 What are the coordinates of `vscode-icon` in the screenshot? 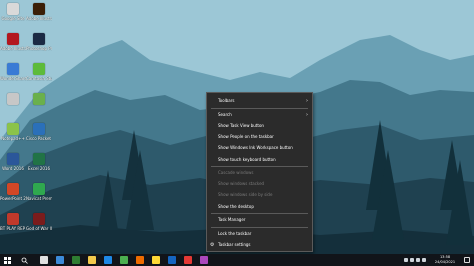 It's located at (108, 260).